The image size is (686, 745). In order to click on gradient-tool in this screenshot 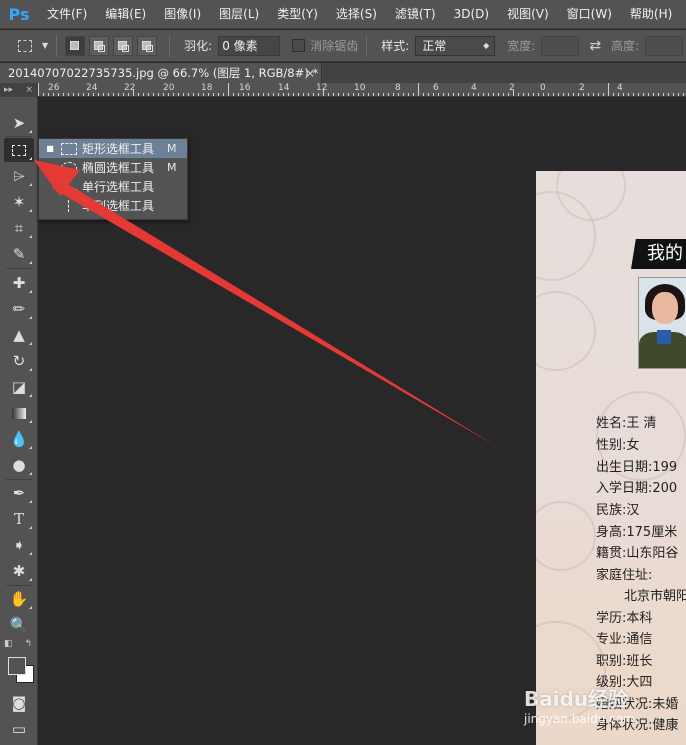, I will do `click(19, 413)`.